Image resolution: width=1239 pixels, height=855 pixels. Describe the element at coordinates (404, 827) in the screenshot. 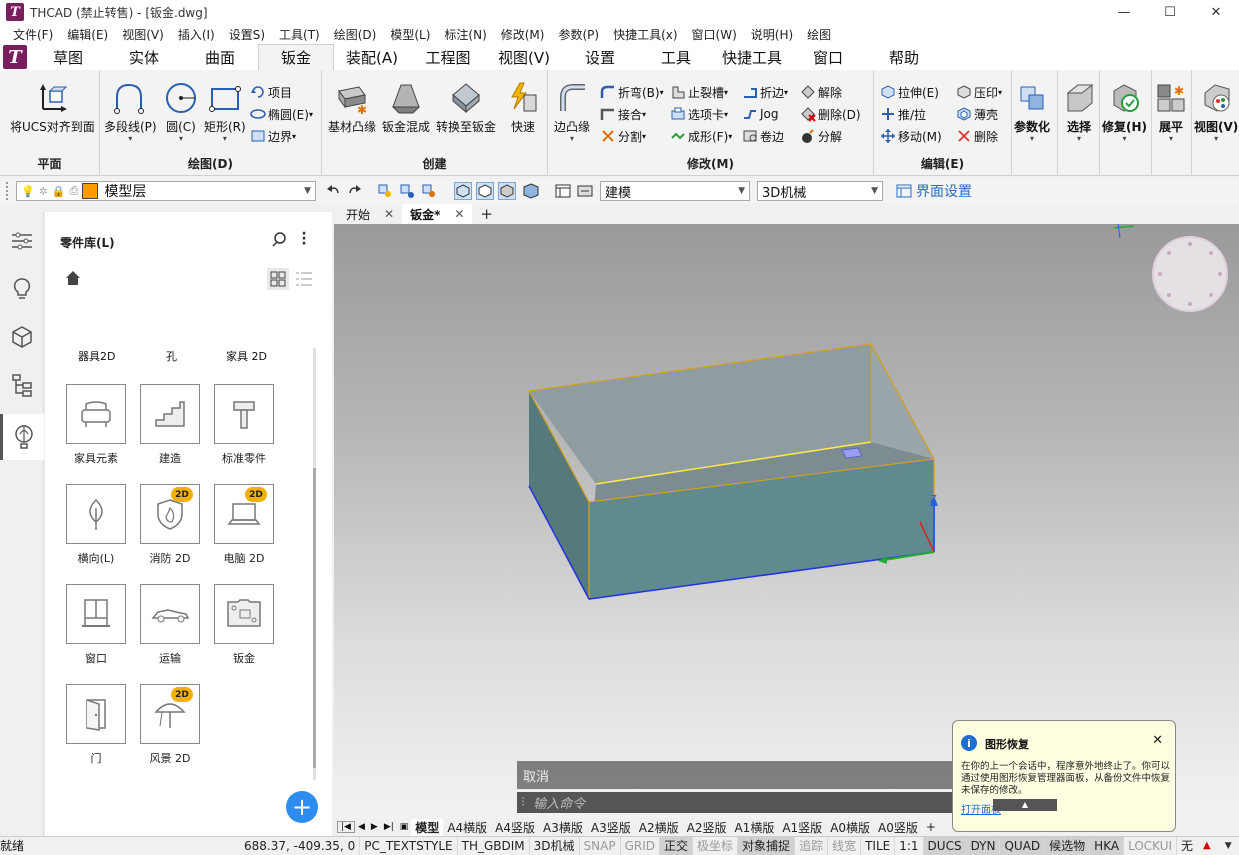

I see `layout-menu-icon: ▣` at that location.